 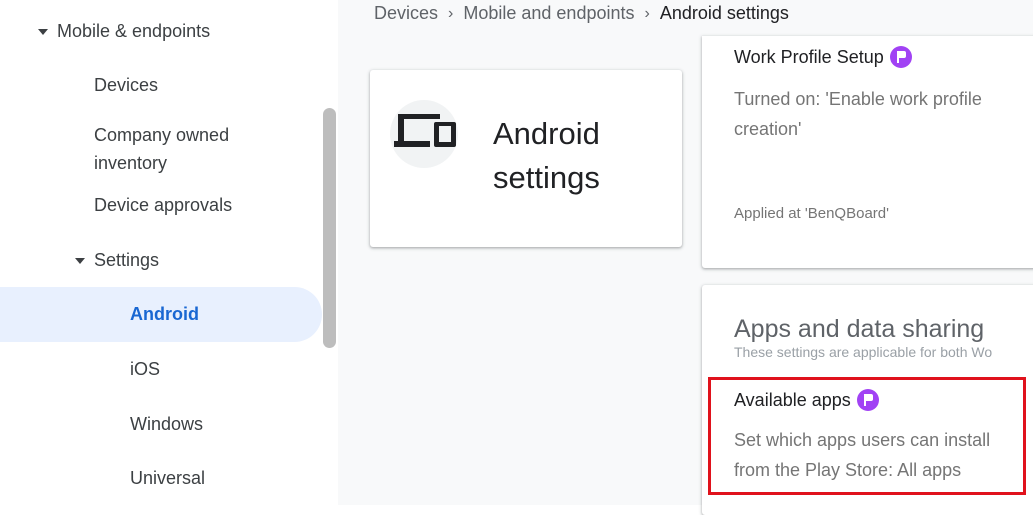 I want to click on sidebar-item-label: Android, so click(x=164, y=314).